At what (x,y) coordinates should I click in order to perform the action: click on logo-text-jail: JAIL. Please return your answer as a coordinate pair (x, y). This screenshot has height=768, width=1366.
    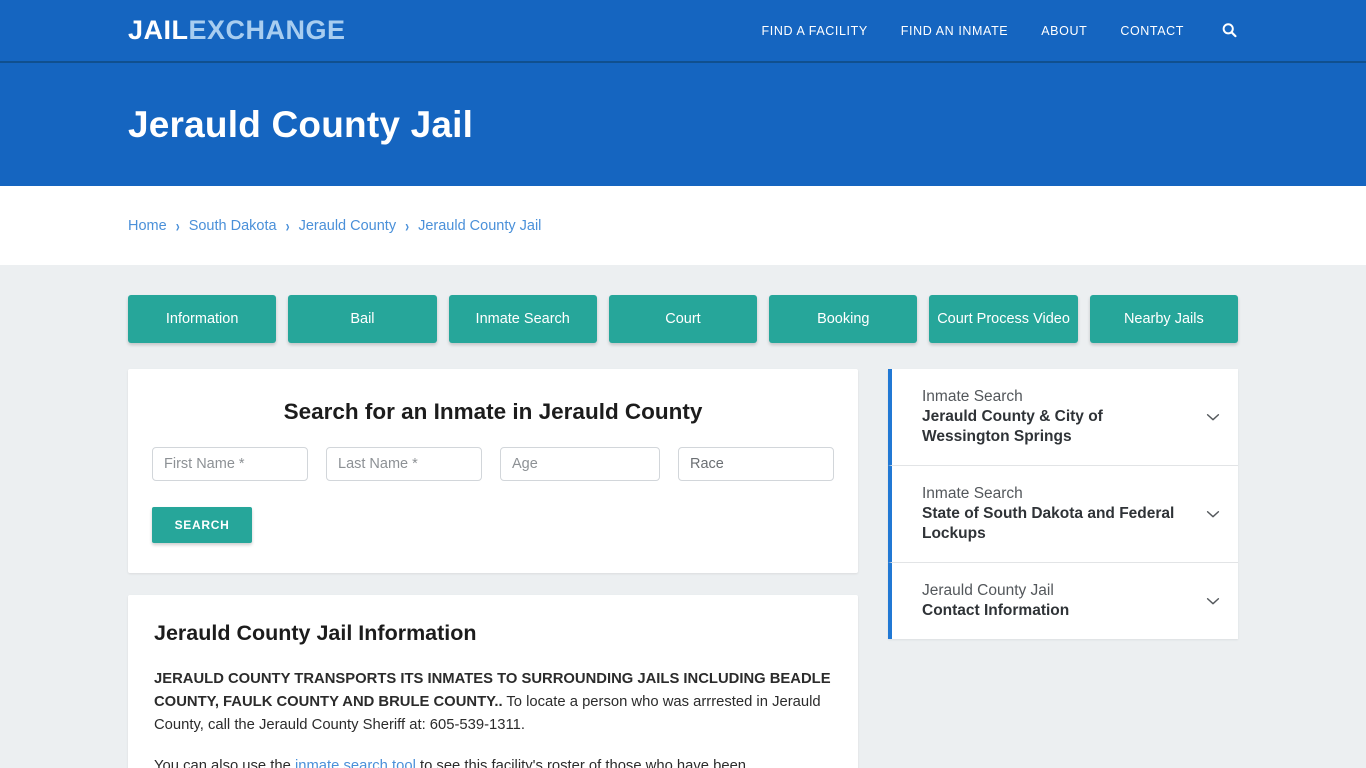
    Looking at the image, I should click on (158, 30).